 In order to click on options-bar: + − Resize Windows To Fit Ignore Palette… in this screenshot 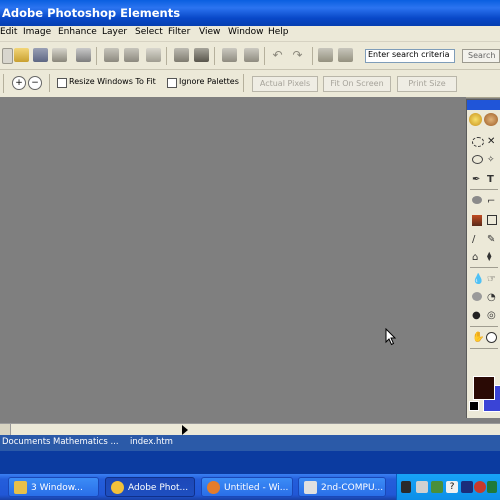, I will do `click(250, 84)`.